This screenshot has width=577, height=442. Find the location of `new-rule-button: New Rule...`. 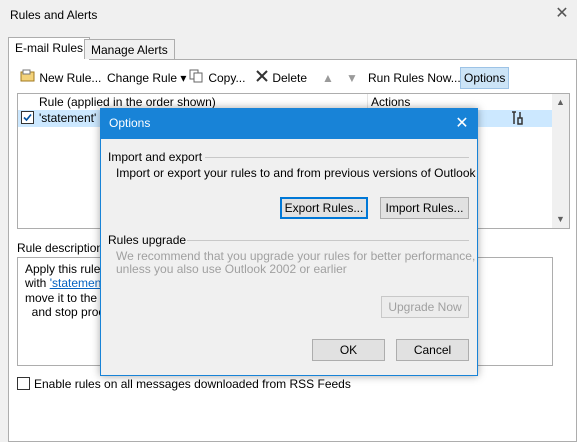

new-rule-button: New Rule... is located at coordinates (60, 78).